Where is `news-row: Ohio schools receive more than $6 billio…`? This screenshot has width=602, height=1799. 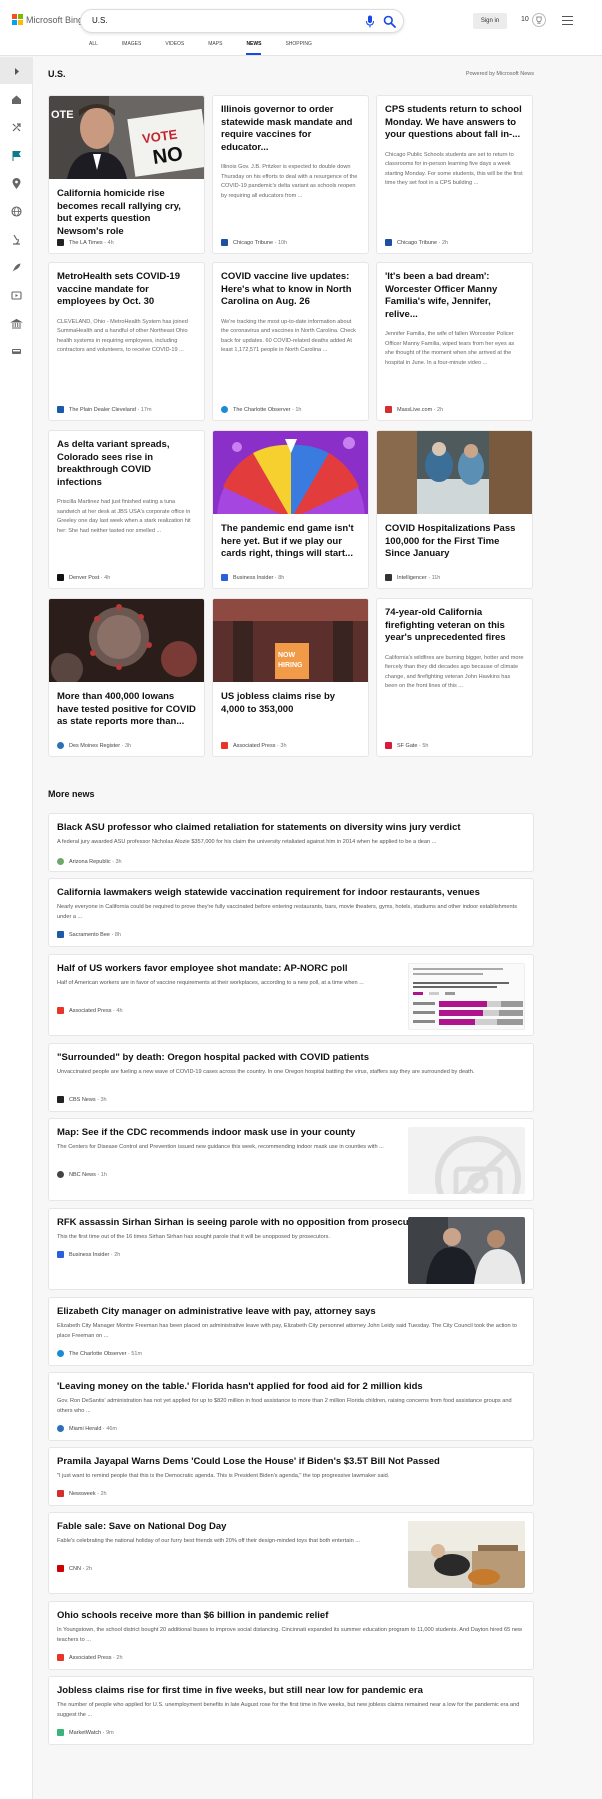 news-row: Ohio schools receive more than $6 billio… is located at coordinates (291, 1635).